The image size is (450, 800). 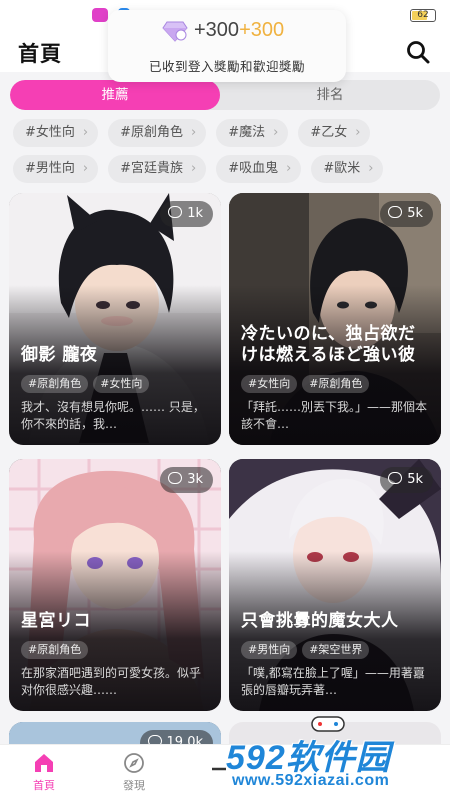 I want to click on feed-tabs: 推薦 排名, so click(x=225, y=95).